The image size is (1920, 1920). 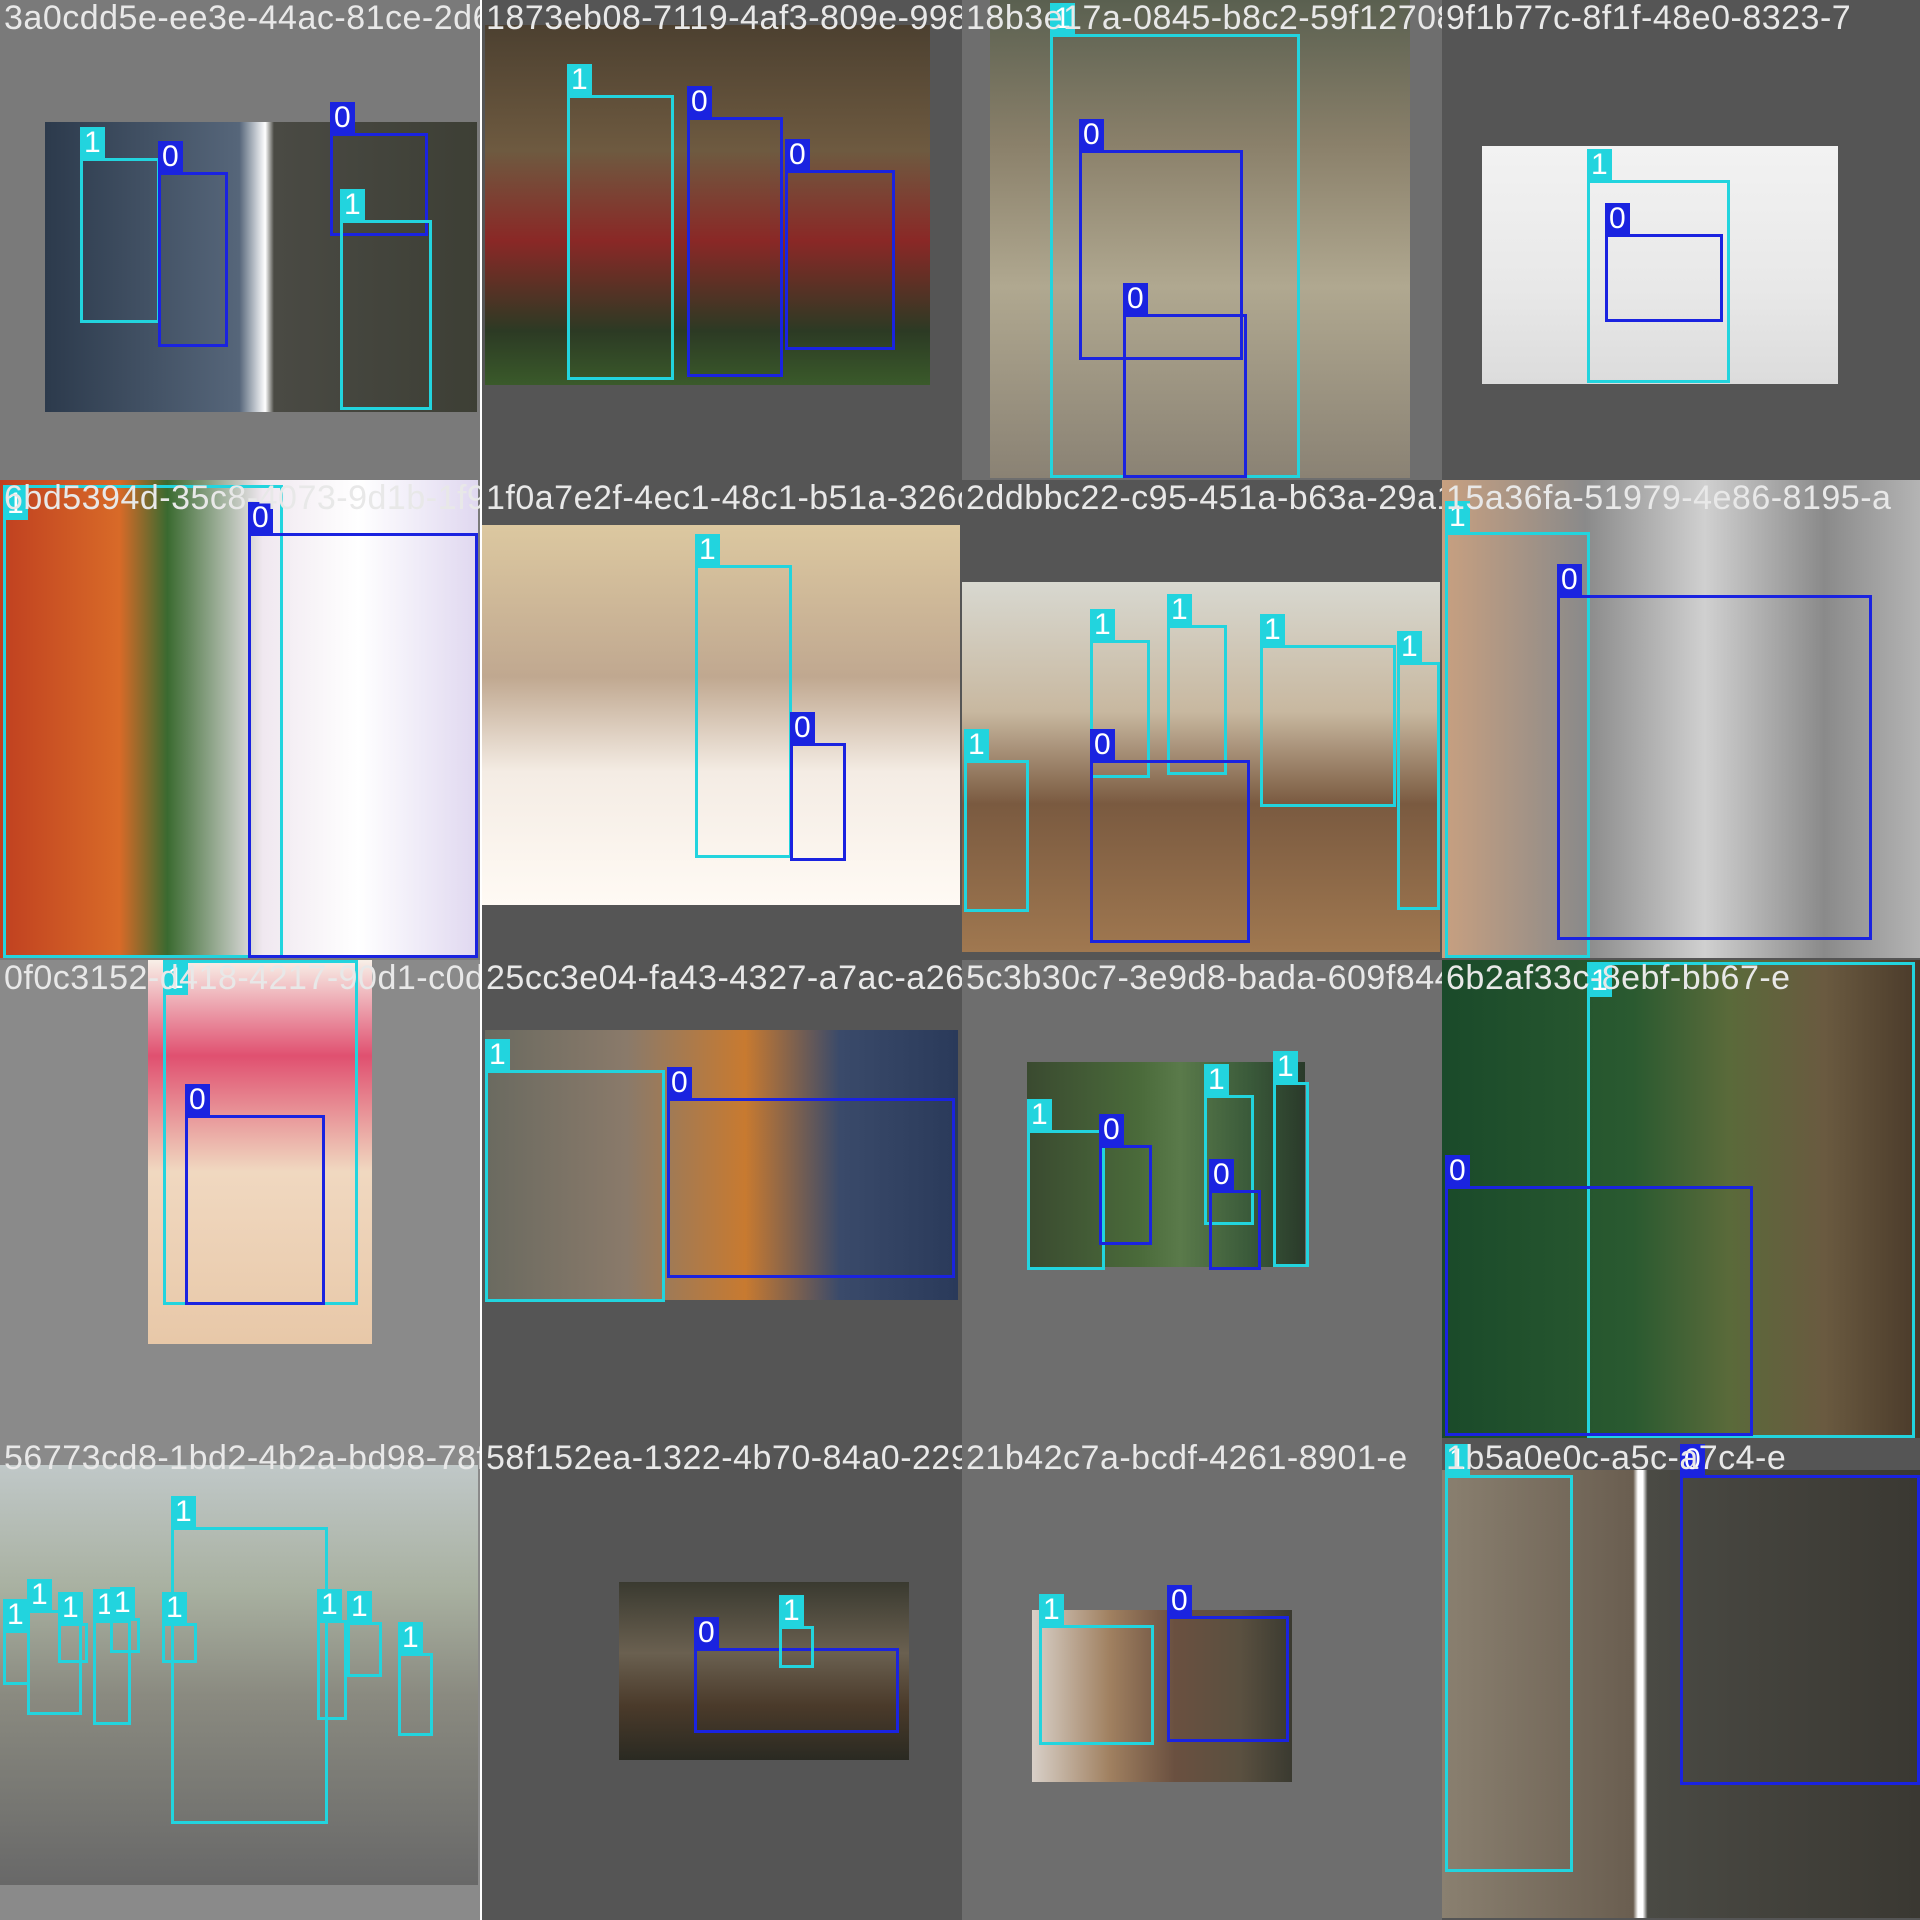 I want to click on filename-label: 3a0cdd5e-ee3e-44ac-81ce-2d67ddb4b7d0_jpg, so click(x=242, y=18).